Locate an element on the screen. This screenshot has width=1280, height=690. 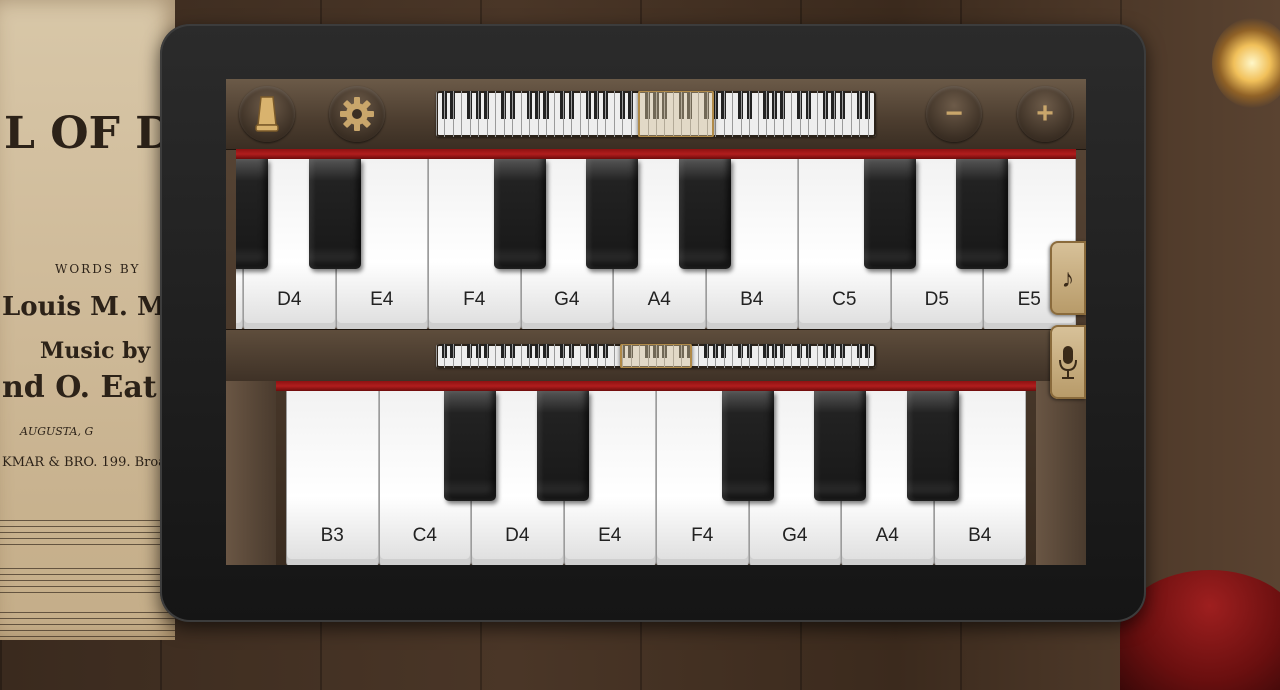
sheet-line: nd O. Eat is located at coordinates (79, 387).